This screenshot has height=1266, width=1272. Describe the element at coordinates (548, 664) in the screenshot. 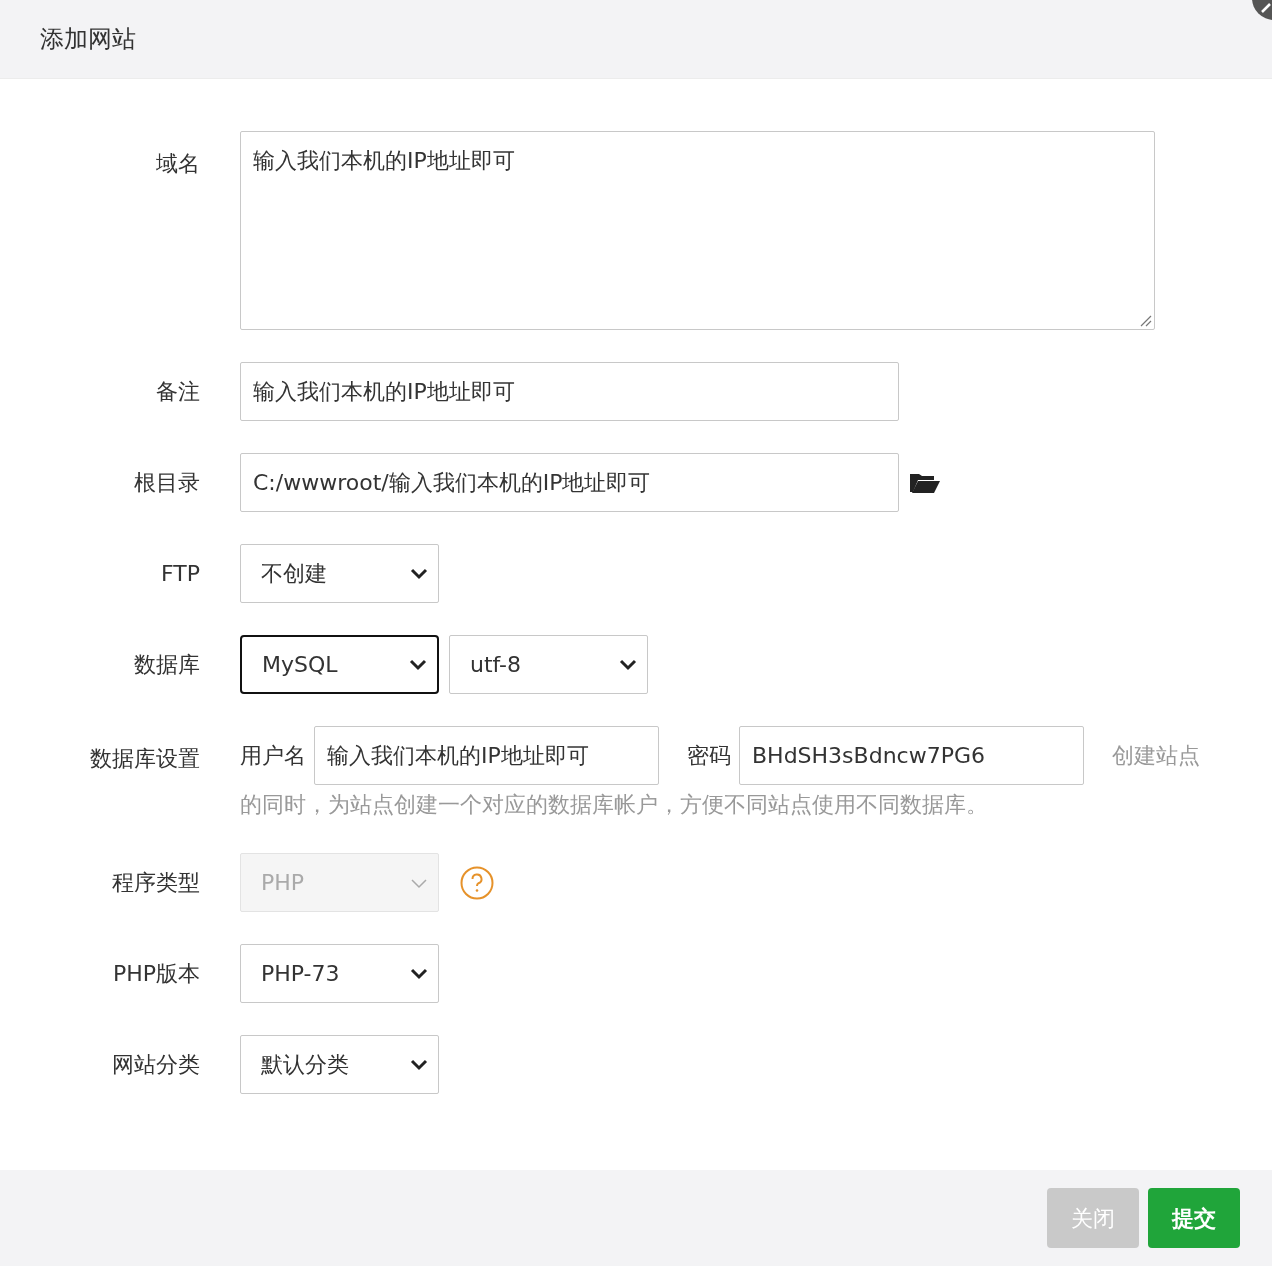

I see `dropdown: utf-8` at that location.